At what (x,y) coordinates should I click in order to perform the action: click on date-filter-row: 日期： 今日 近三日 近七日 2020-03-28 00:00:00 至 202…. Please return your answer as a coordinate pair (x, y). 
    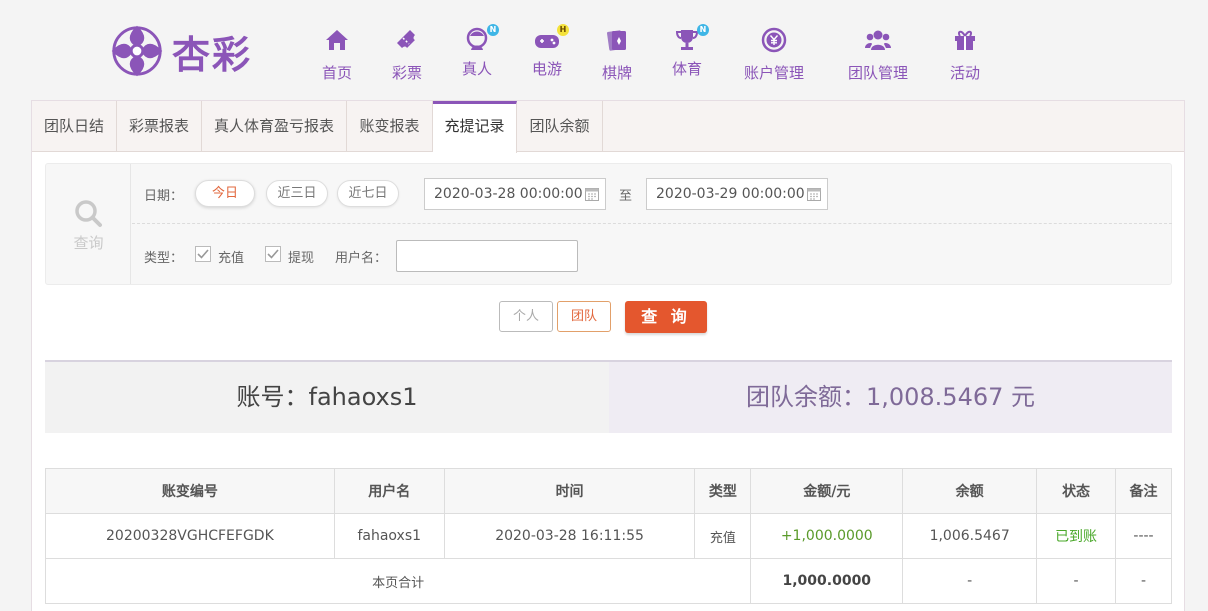
    Looking at the image, I should click on (652, 194).